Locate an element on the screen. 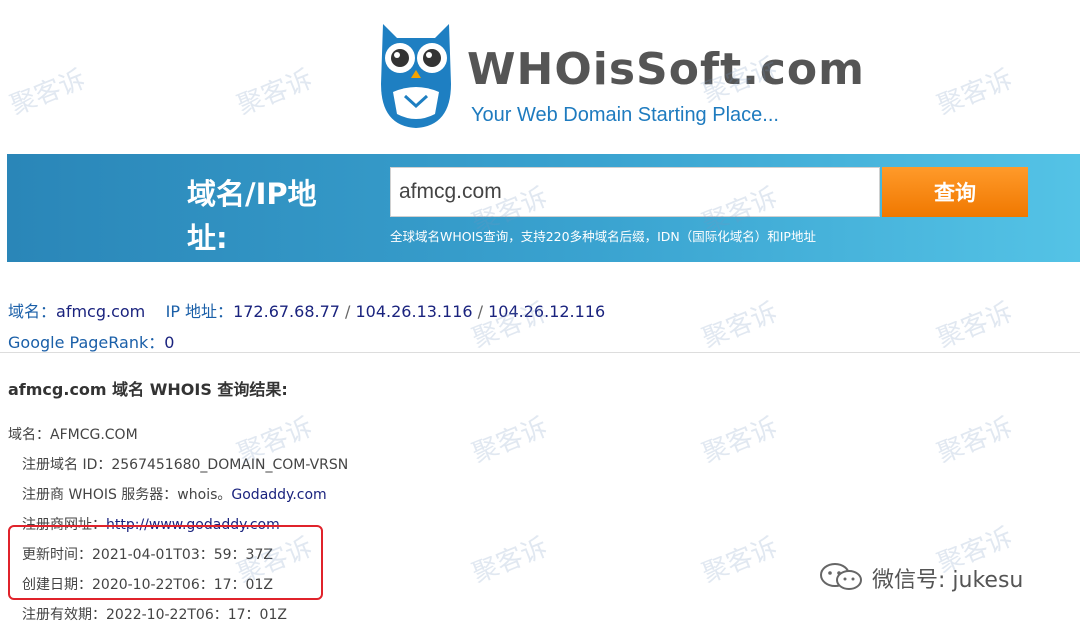  record-value: 2567451680_DOMAIN_COM-VRSN is located at coordinates (230, 465).